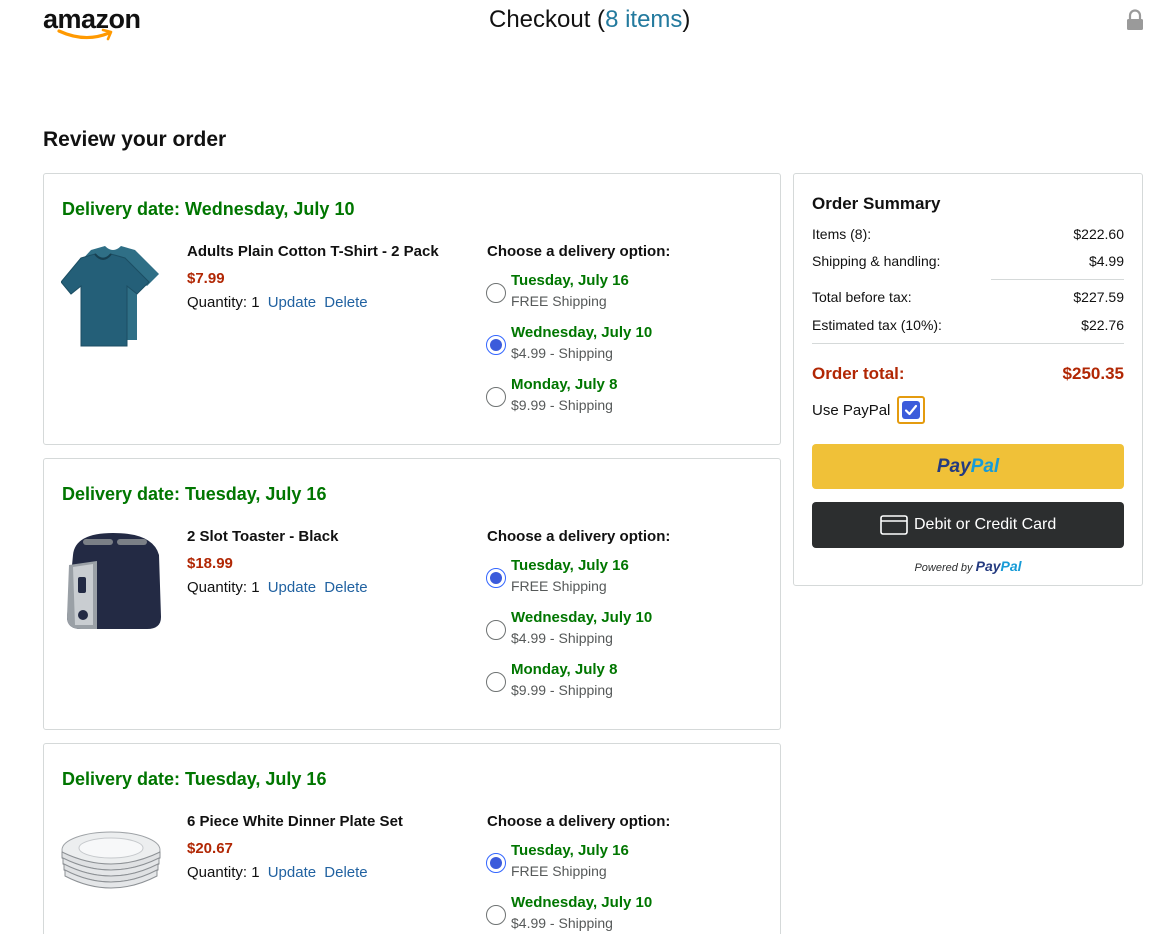 This screenshot has width=1168, height=934. Describe the element at coordinates (210, 848) in the screenshot. I see `product-price: $20.67` at that location.